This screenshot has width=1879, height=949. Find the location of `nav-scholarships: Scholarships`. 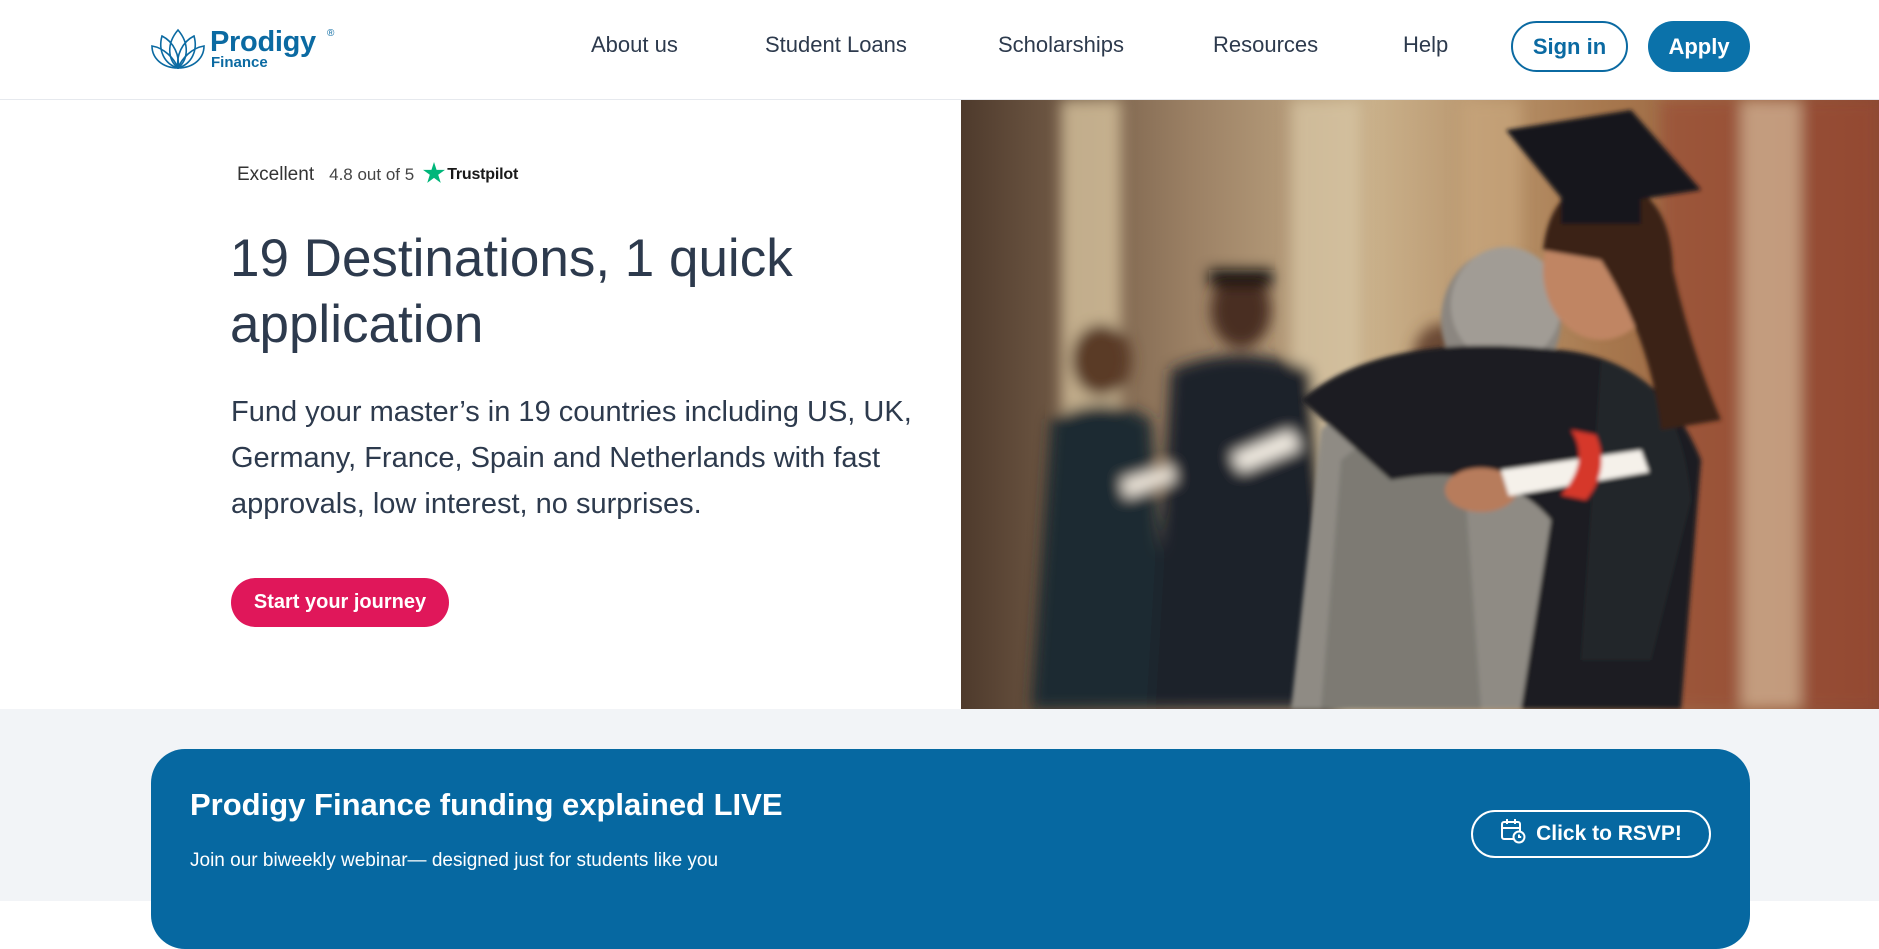

nav-scholarships: Scholarships is located at coordinates (1061, 45).